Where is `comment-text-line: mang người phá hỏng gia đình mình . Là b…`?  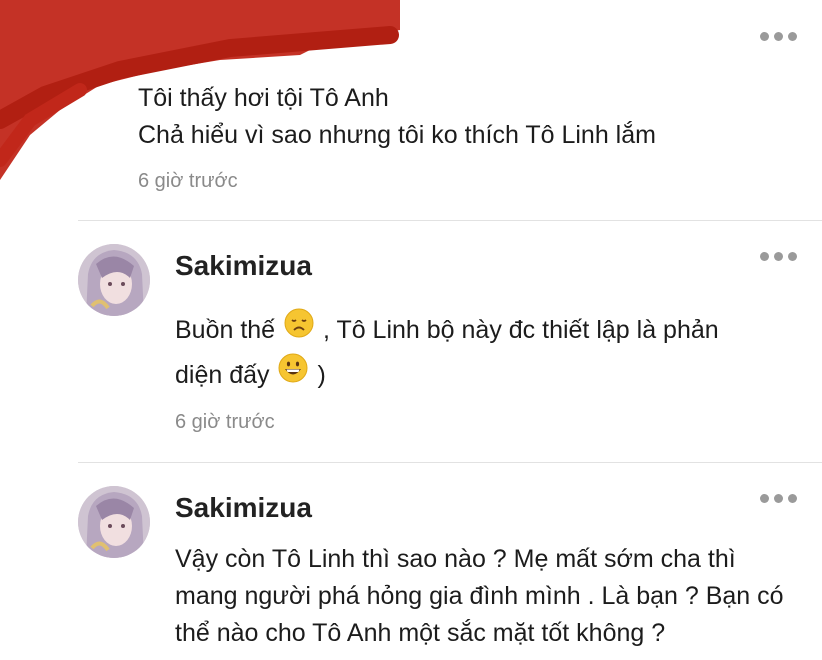
comment-text-line: mang người phá hỏng gia đình mình . Là b… is located at coordinates (479, 596).